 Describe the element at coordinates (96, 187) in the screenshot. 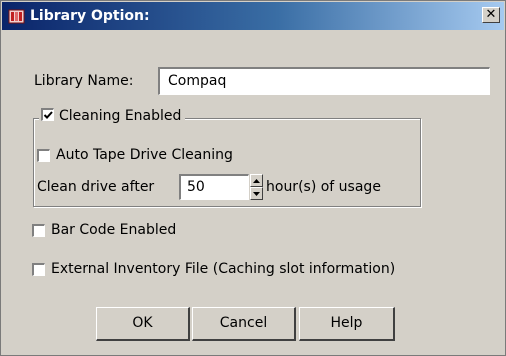

I see `clean-drive-after-label: Clean drive after` at that location.